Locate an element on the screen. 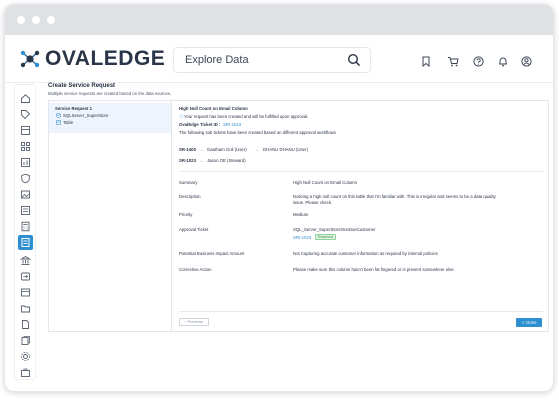 The image size is (559, 400). folder-icon is located at coordinates (25, 307).